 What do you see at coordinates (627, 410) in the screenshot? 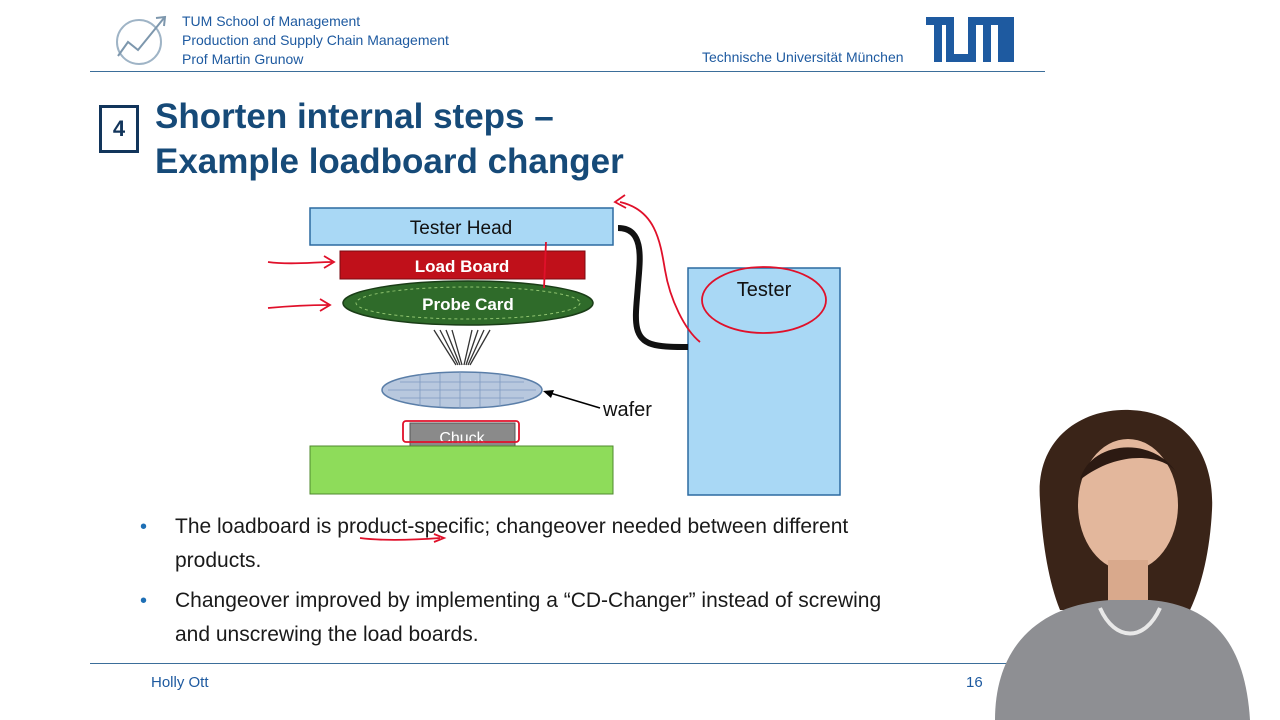
I see `wafer-label: wafer` at bounding box center [627, 410].